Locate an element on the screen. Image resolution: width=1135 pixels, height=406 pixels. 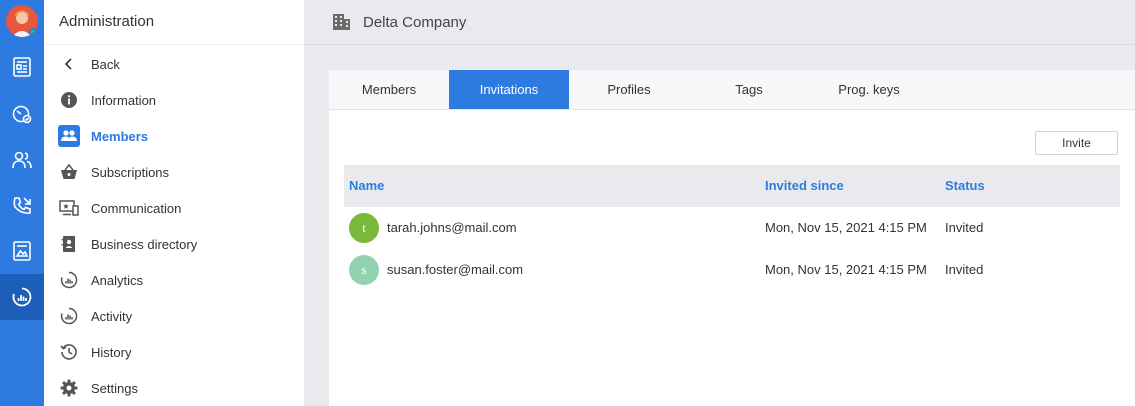
table-header: Name Invited since Status is located at coordinates (732, 186).